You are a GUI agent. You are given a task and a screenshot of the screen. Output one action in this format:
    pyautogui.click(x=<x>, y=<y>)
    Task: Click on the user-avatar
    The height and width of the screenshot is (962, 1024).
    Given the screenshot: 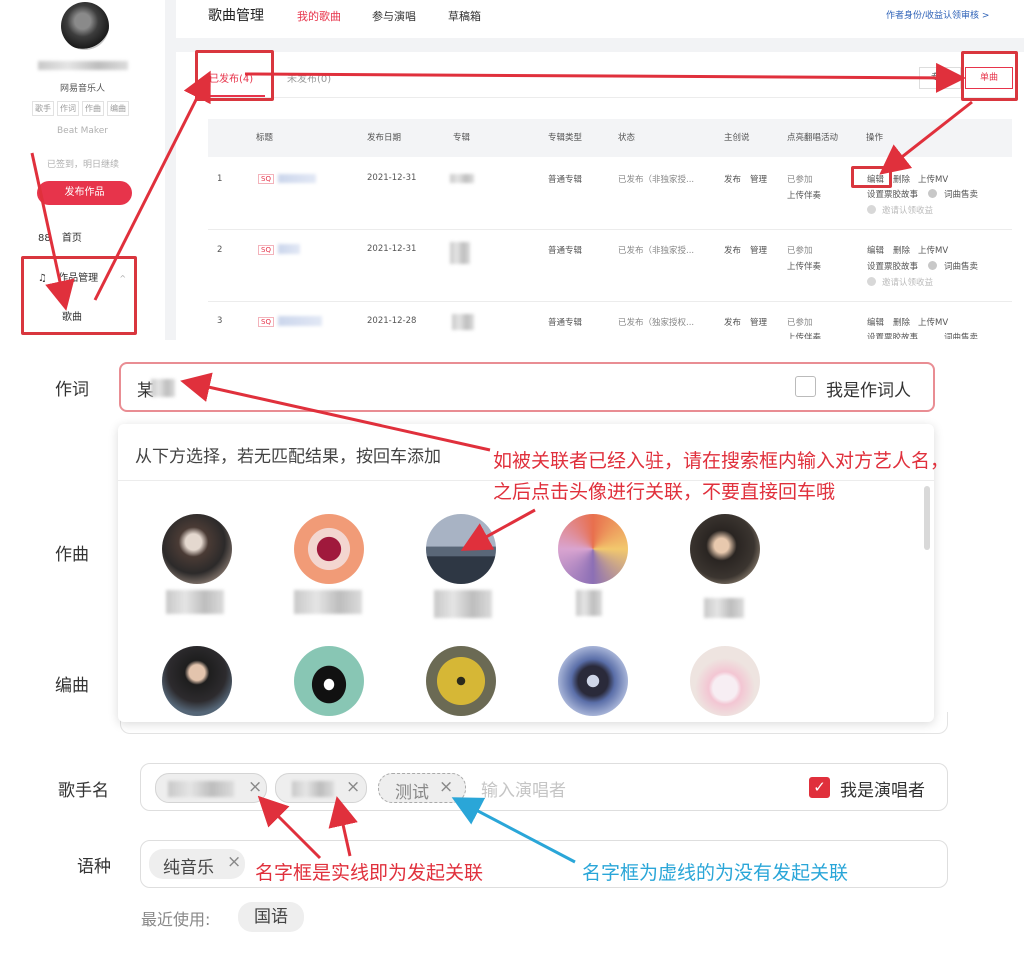 What is the action you would take?
    pyautogui.click(x=85, y=26)
    